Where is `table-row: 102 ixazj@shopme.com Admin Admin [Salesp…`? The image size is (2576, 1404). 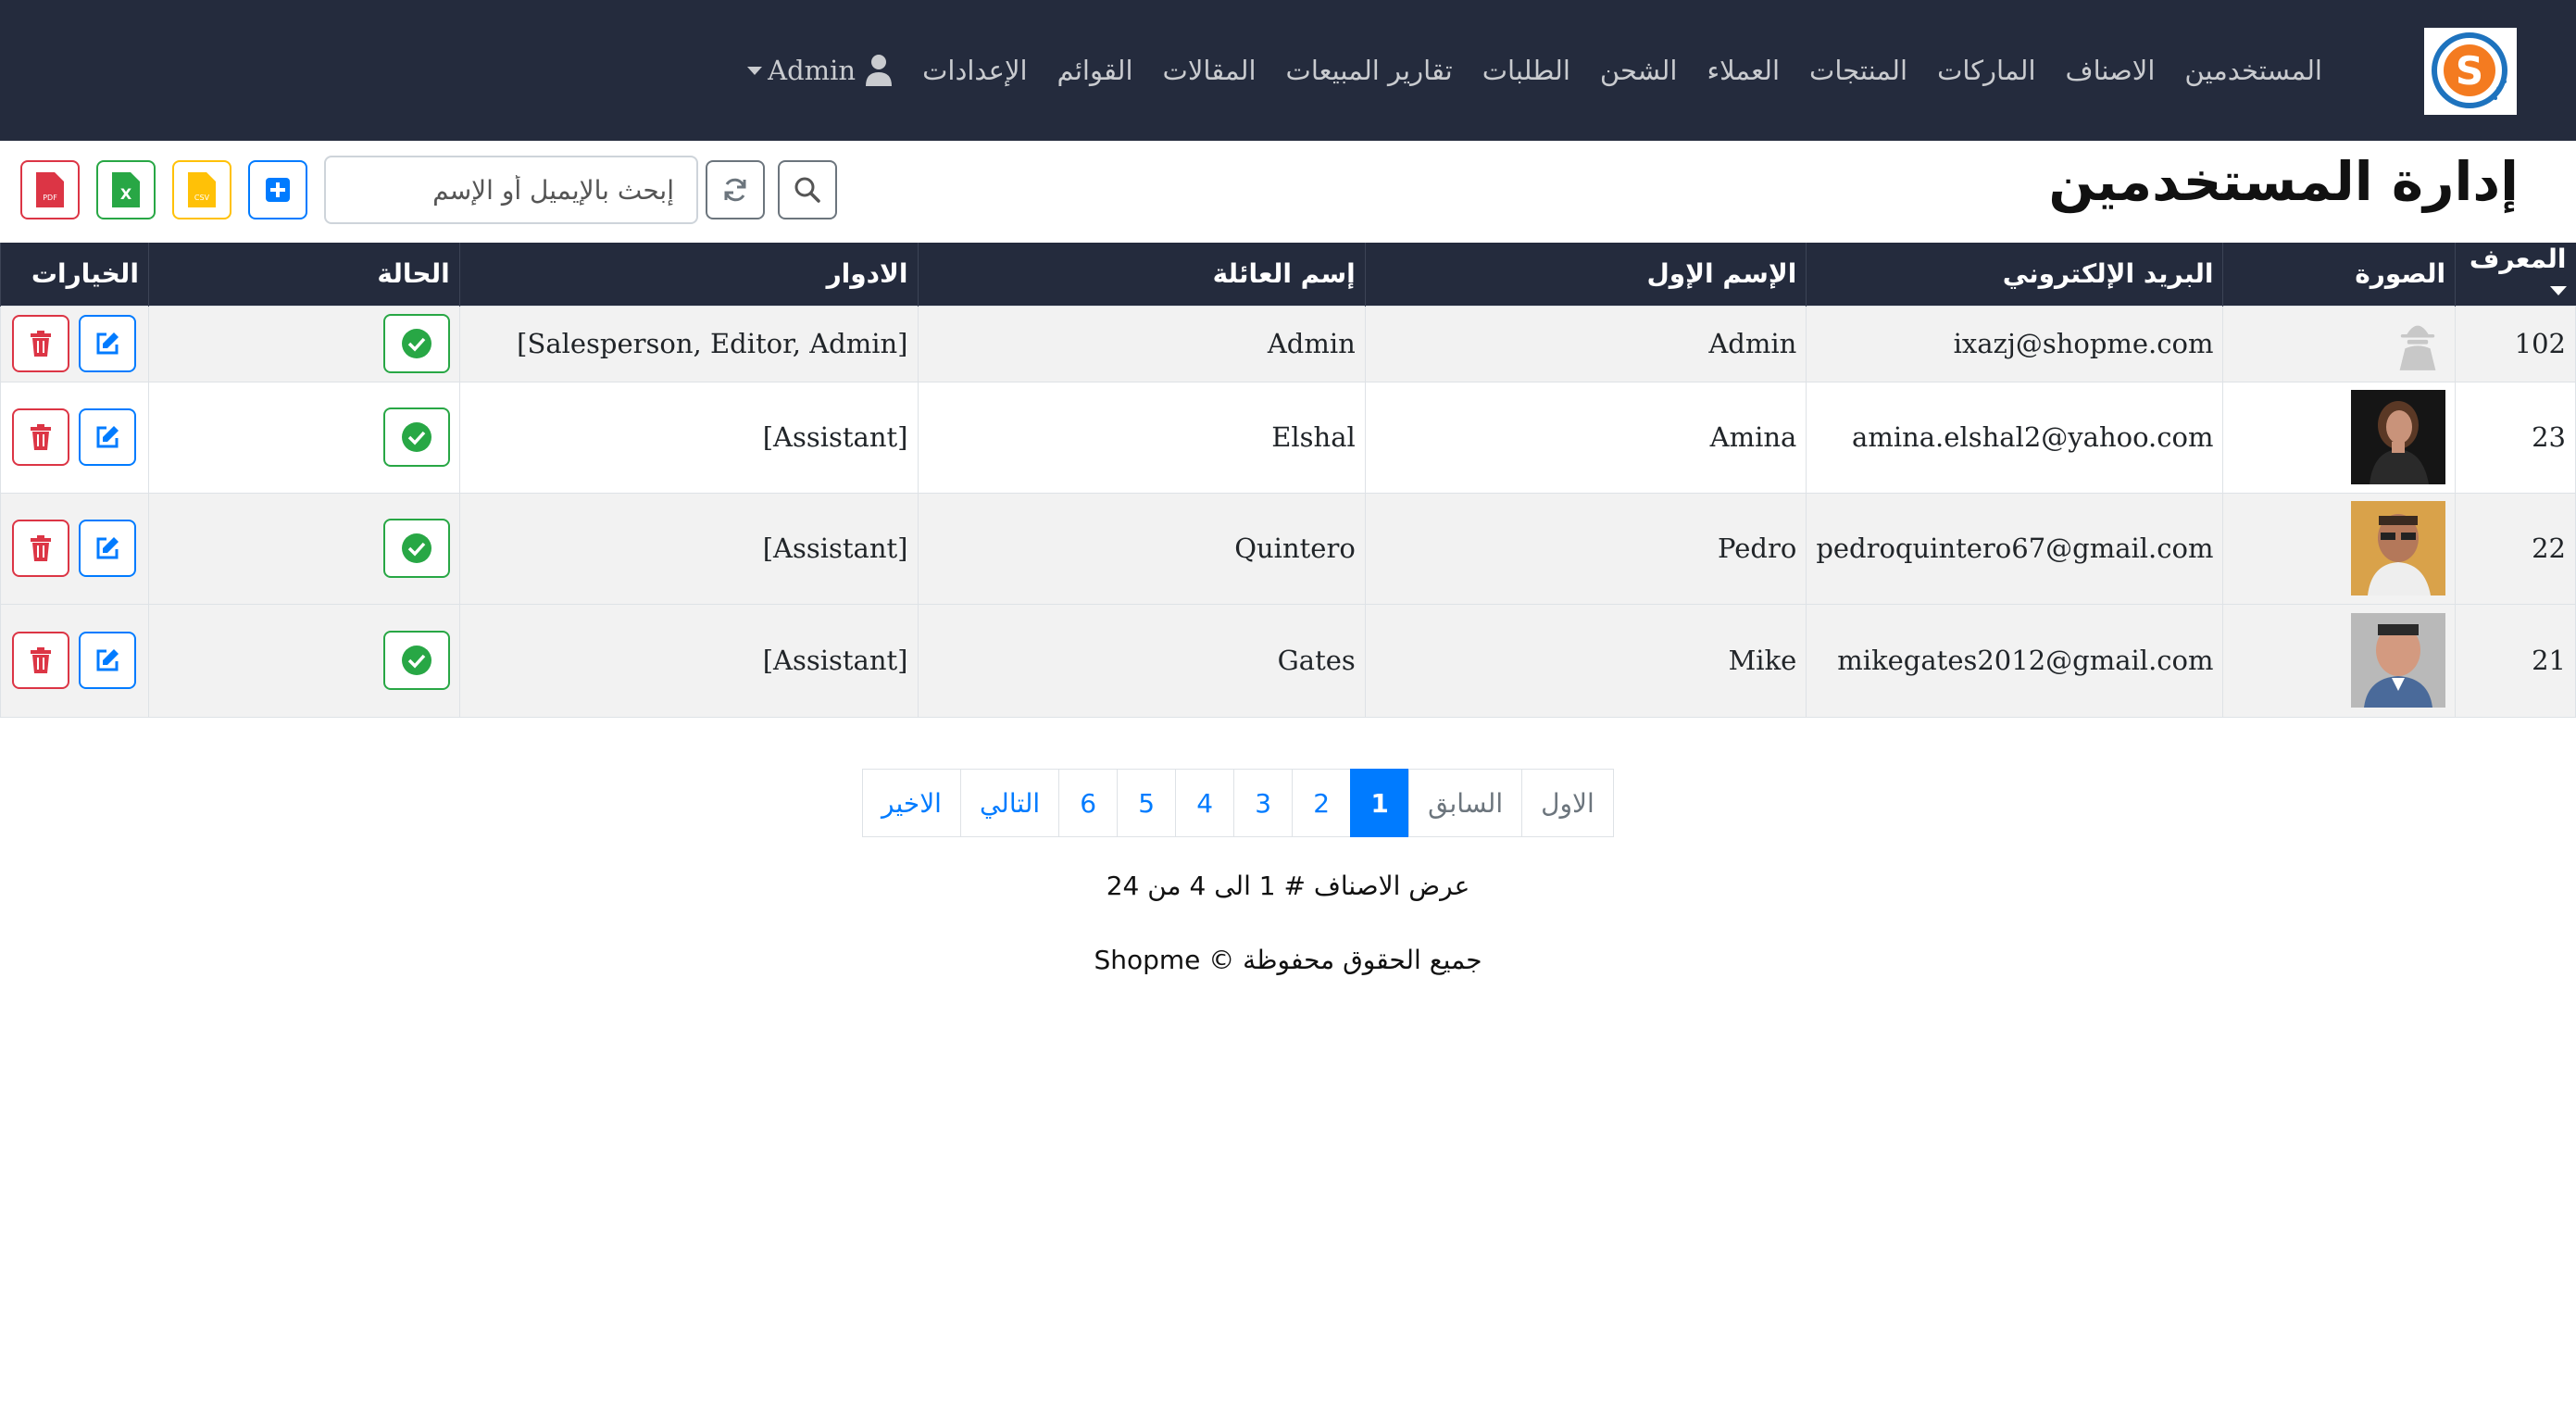
table-row: 102 ixazj@shopme.com Admin Admin [Salesp… is located at coordinates (1288, 343).